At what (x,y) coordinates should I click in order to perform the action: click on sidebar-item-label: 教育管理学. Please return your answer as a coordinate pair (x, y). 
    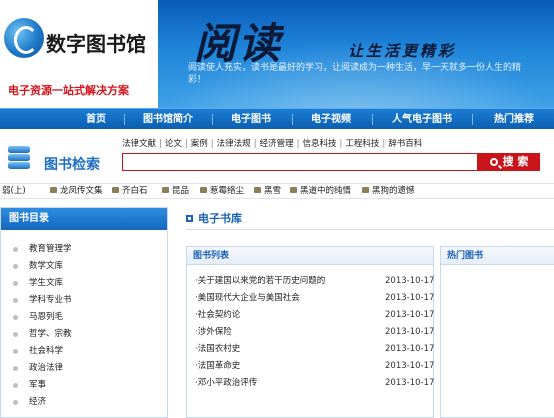
    Looking at the image, I should click on (50, 249).